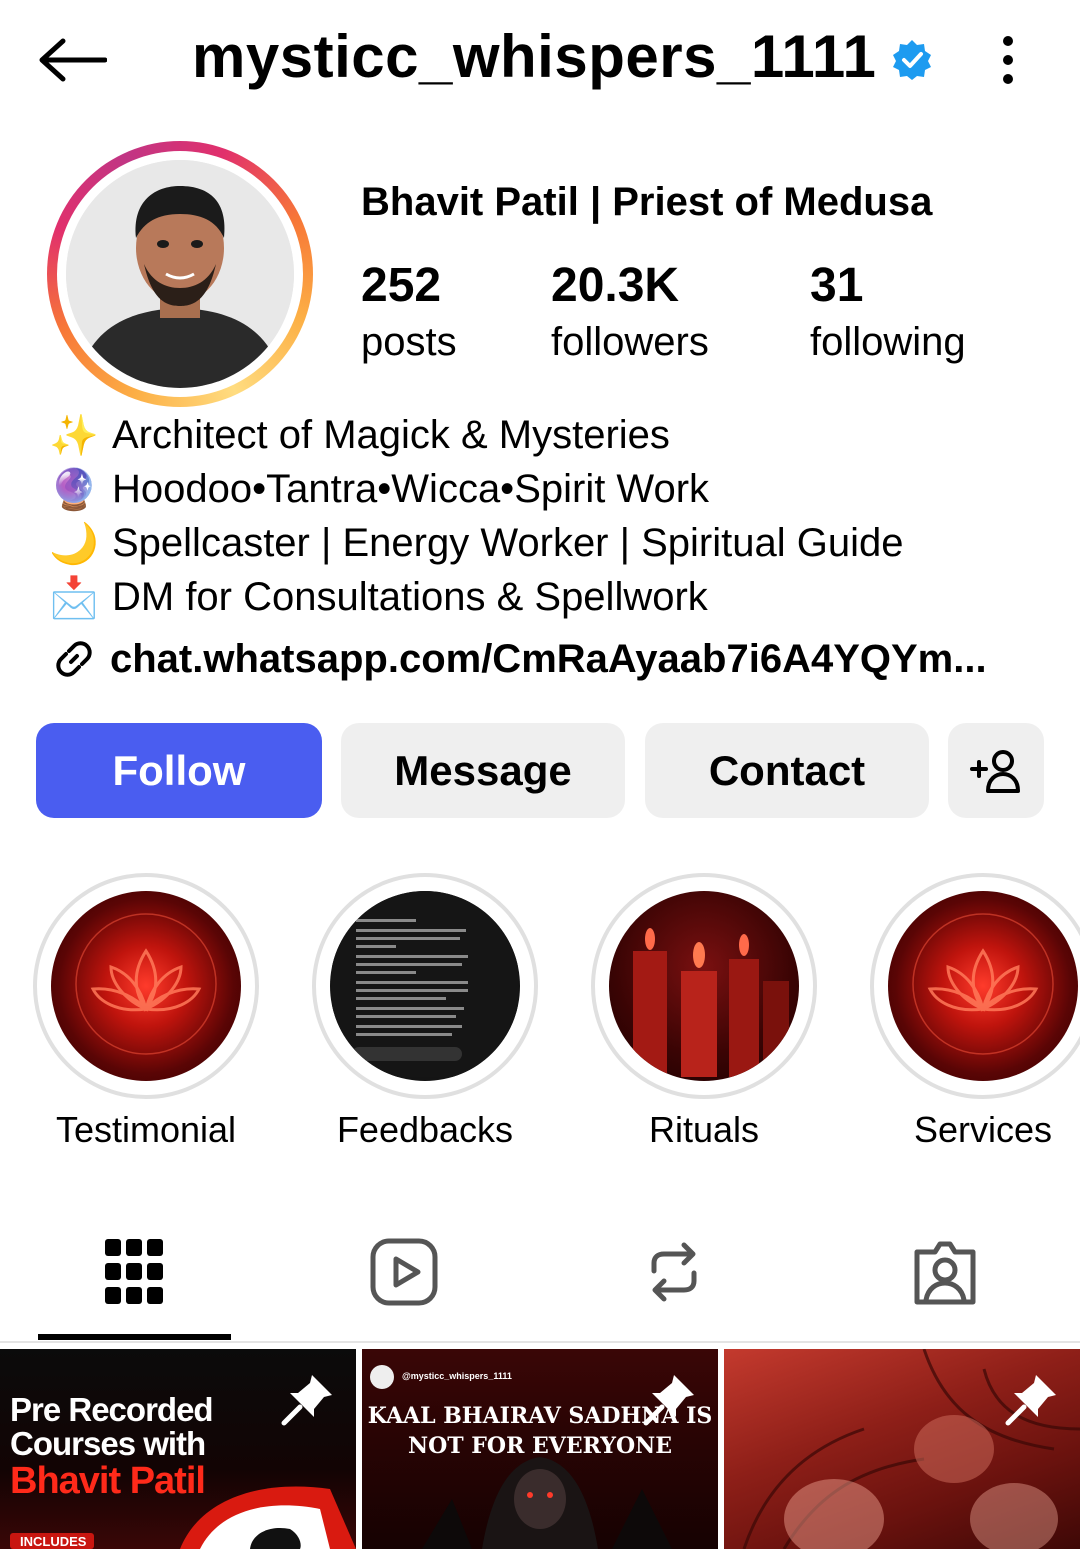 This screenshot has height=1549, width=1080. What do you see at coordinates (540, 1446) in the screenshot?
I see `post-title-line: NOT FOR EVERYONE` at bounding box center [540, 1446].